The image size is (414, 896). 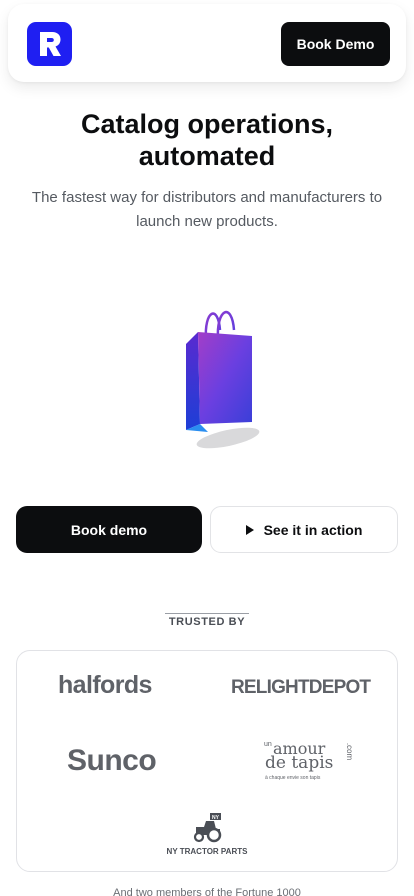 I want to click on fortune-footnote: And two members of the Fortune 1000, so click(x=207, y=891).